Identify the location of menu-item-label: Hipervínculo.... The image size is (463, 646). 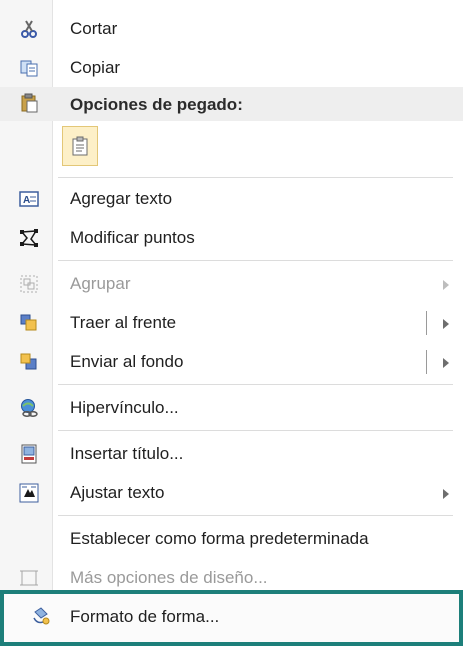
(124, 407).